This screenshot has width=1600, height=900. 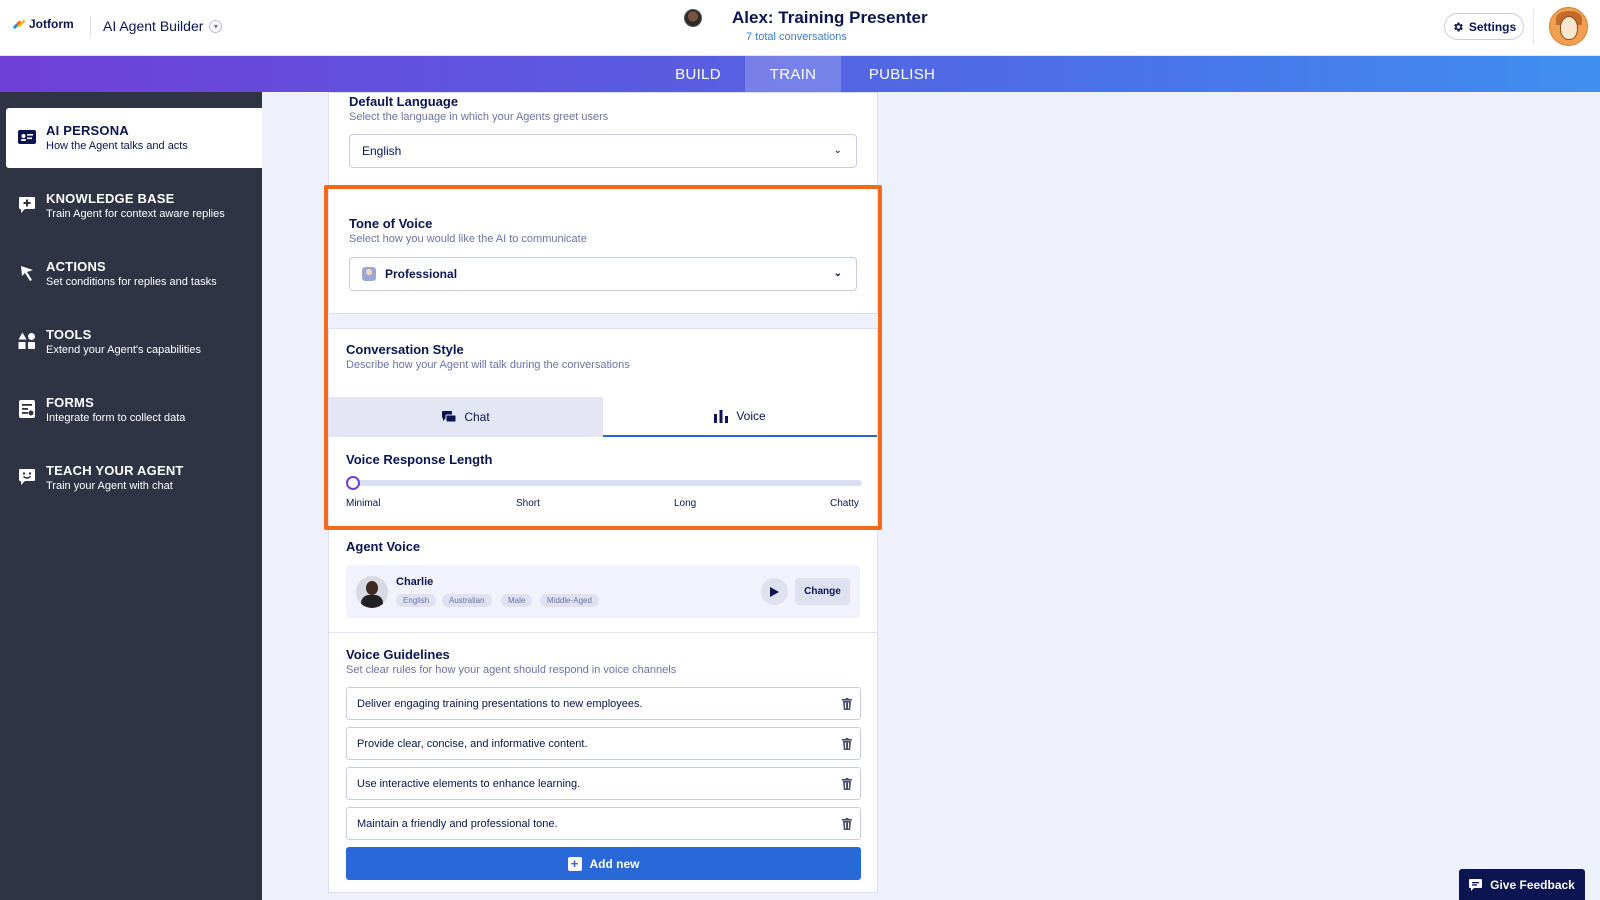 What do you see at coordinates (27, 273) in the screenshot?
I see `flag-icon` at bounding box center [27, 273].